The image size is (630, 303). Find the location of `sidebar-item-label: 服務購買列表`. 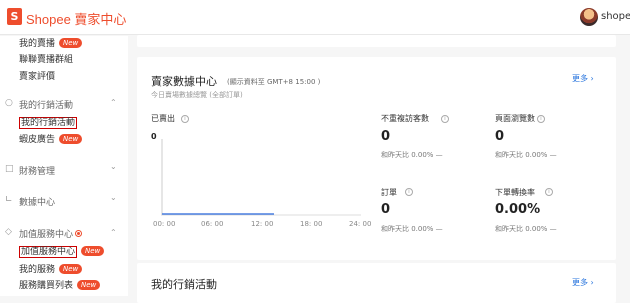

sidebar-item-label: 服務購買列表 is located at coordinates (46, 286).